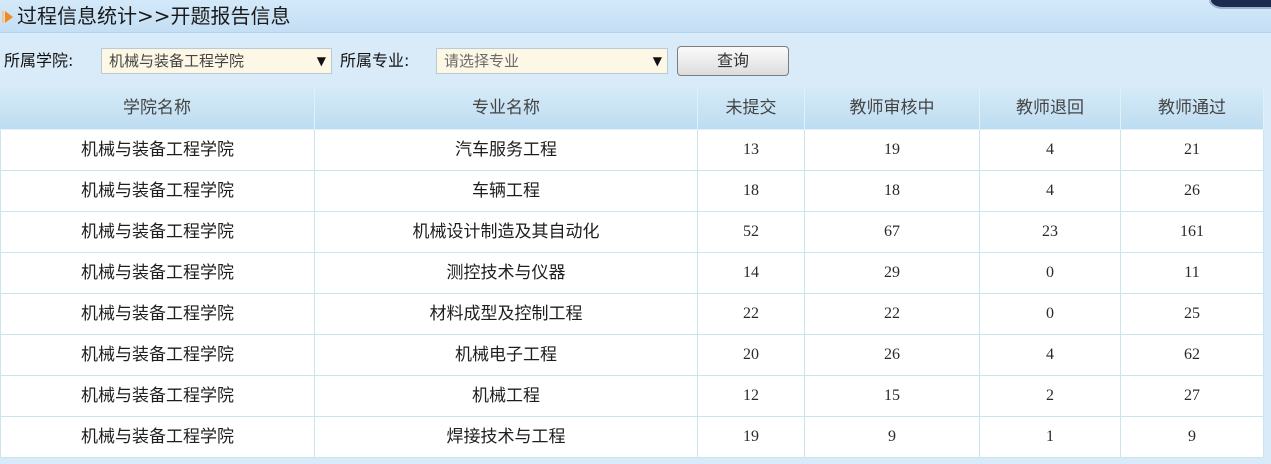 The width and height of the screenshot is (1271, 464). I want to click on table-row: 机械与装备工程学院 机械设计制造及其自动化 52 67 23 161, so click(632, 232).